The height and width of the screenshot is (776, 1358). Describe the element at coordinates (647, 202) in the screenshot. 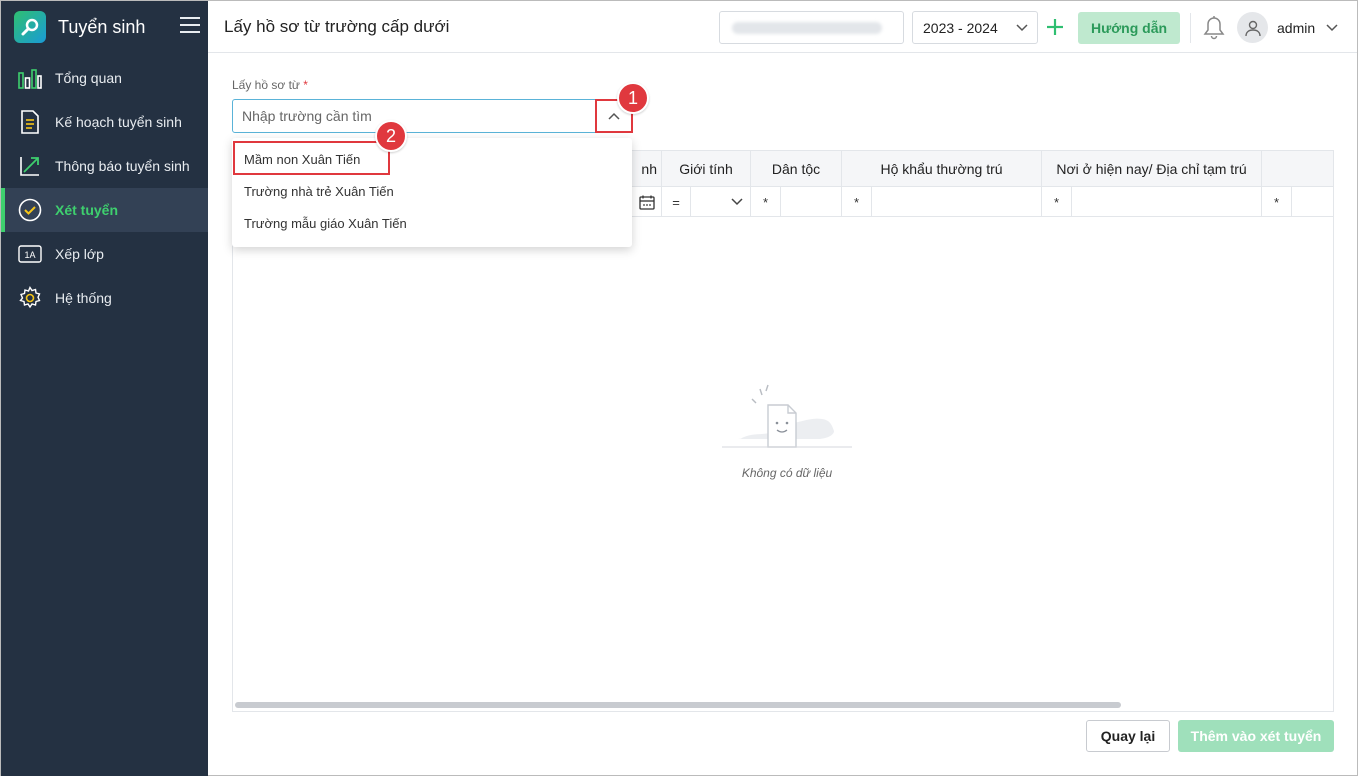

I see `calendar-icon` at that location.